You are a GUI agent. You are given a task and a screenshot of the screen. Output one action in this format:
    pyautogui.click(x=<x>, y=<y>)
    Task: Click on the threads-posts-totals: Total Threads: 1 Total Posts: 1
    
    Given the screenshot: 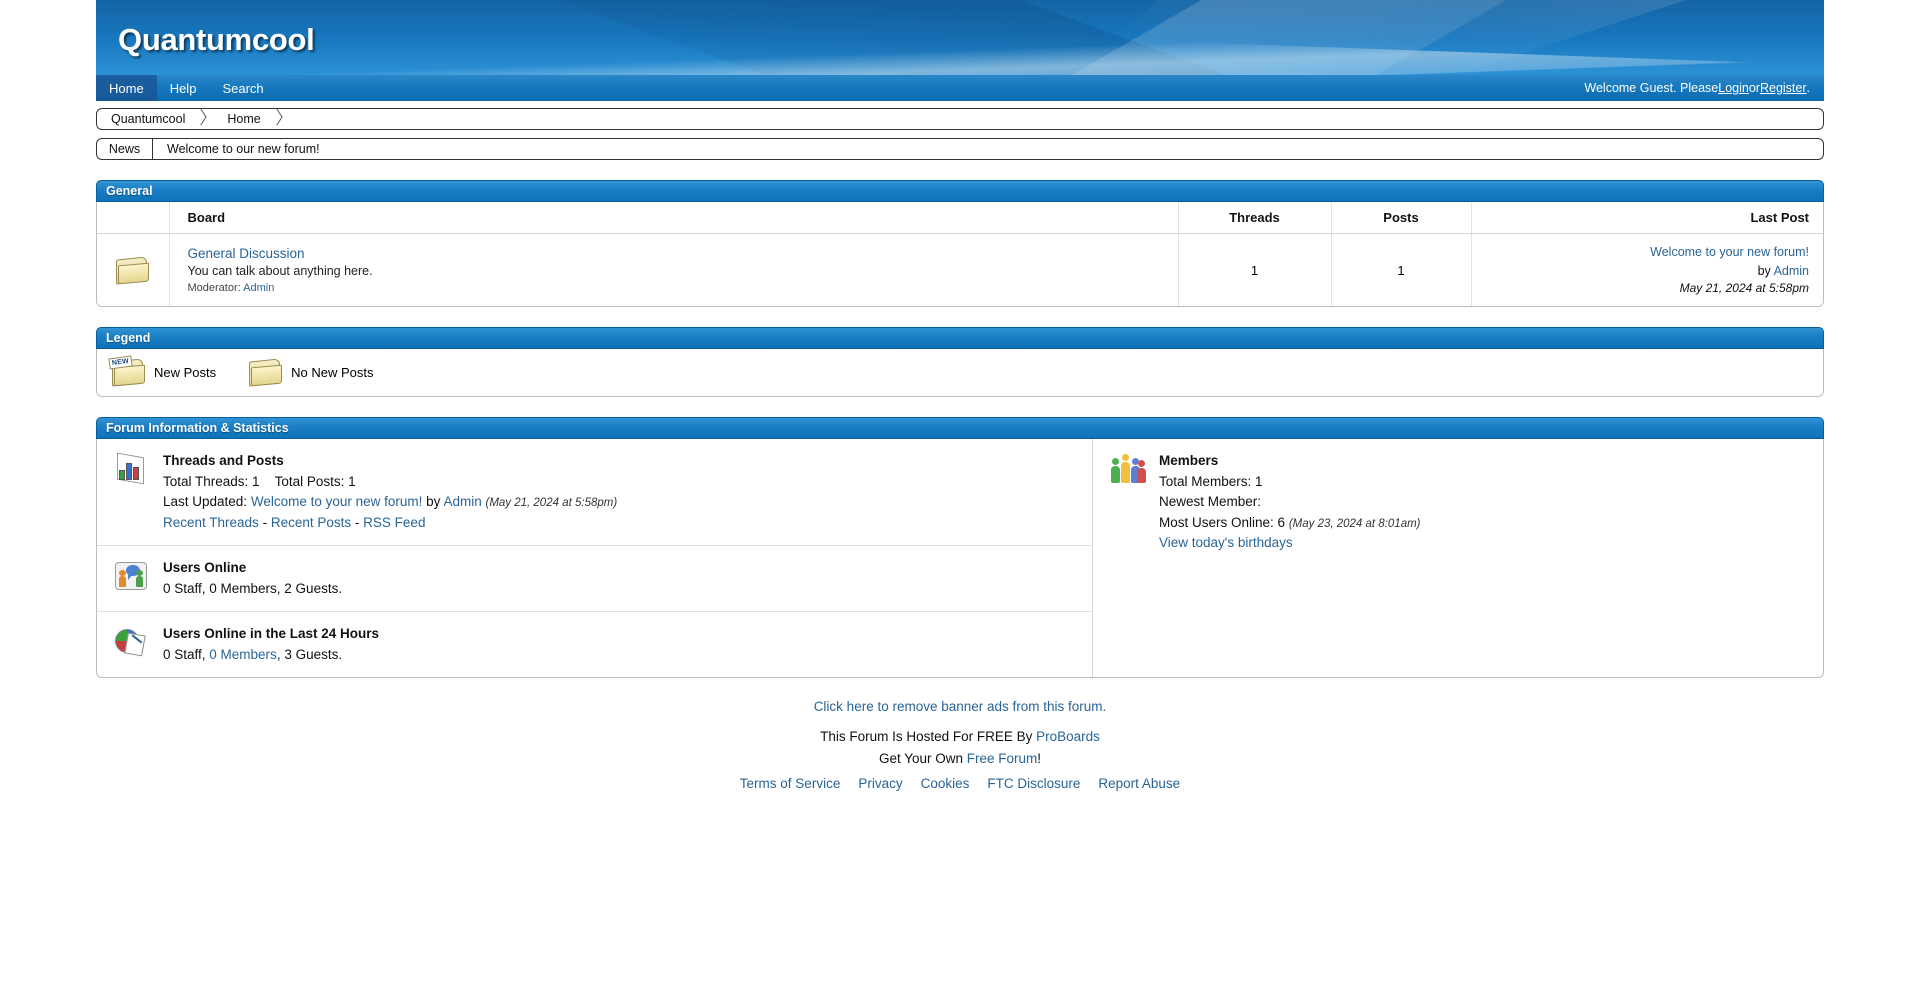 What is the action you would take?
    pyautogui.click(x=390, y=482)
    